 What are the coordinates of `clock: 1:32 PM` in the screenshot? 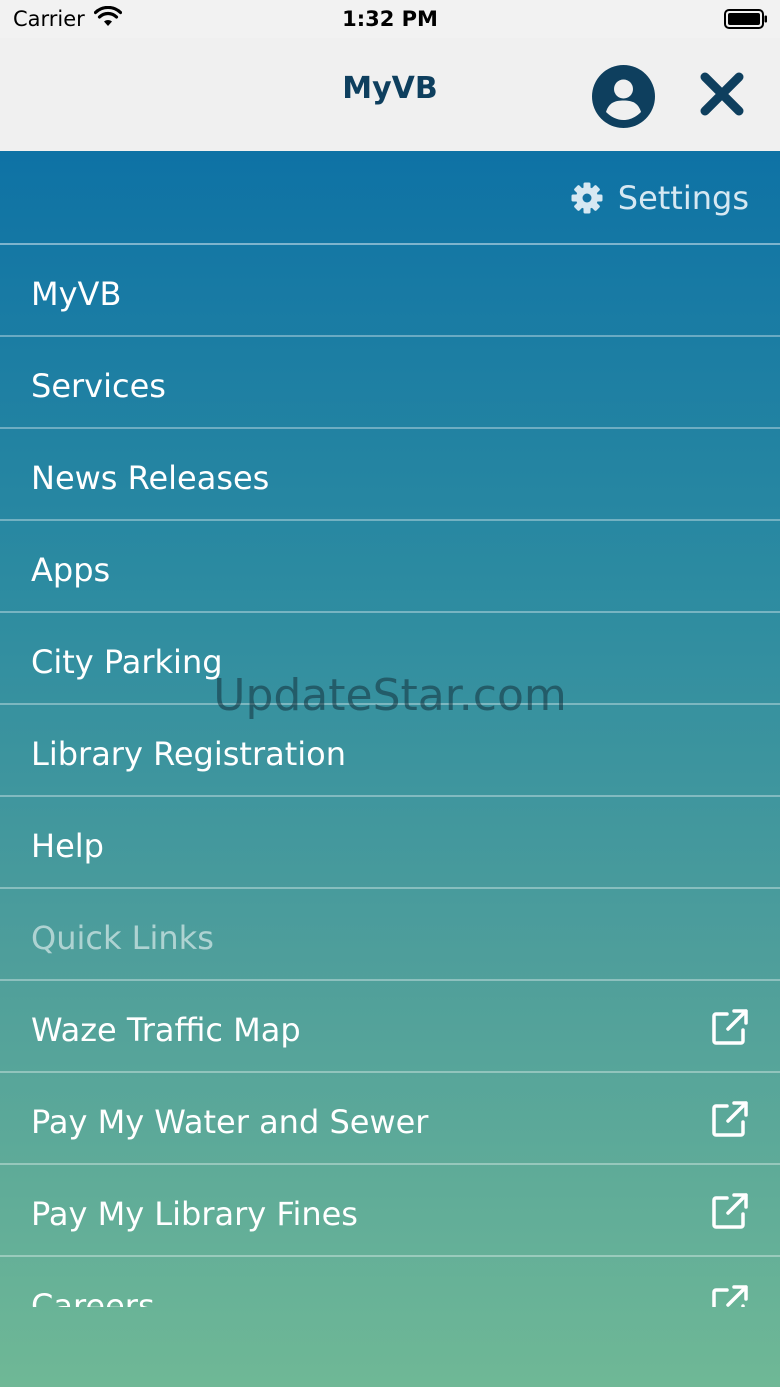 It's located at (390, 19).